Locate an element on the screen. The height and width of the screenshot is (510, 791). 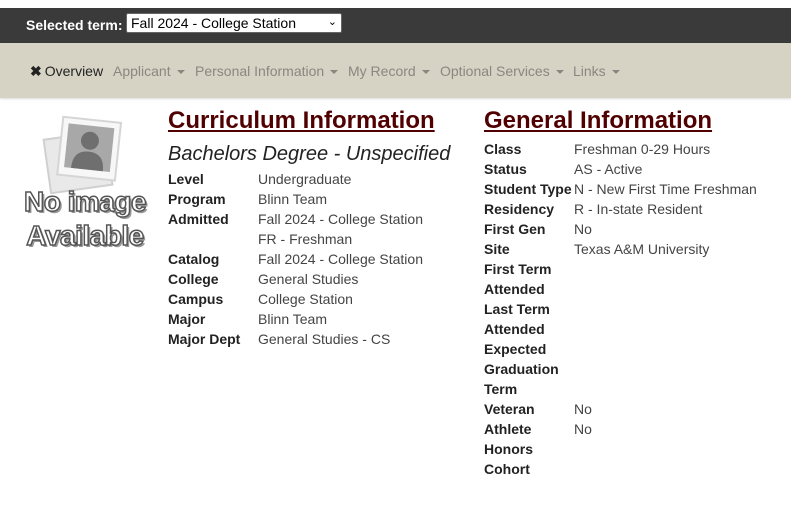
nav-personal-information: Personal Information is located at coordinates (267, 71).